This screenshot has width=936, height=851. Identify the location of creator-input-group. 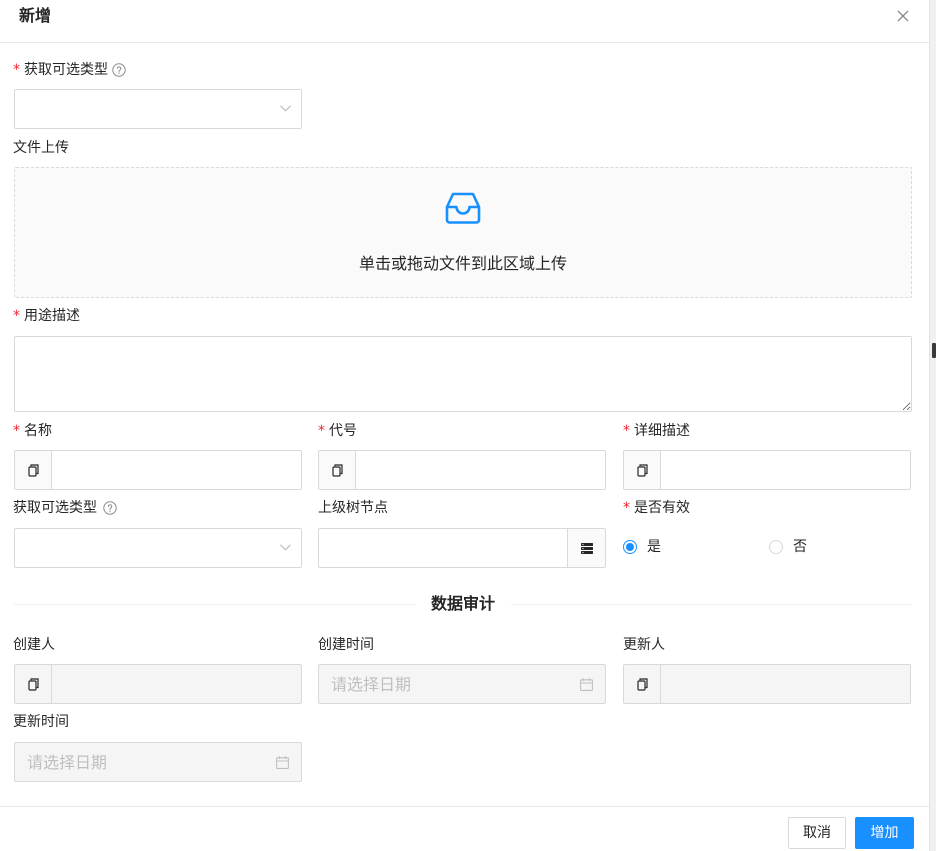
(158, 684).